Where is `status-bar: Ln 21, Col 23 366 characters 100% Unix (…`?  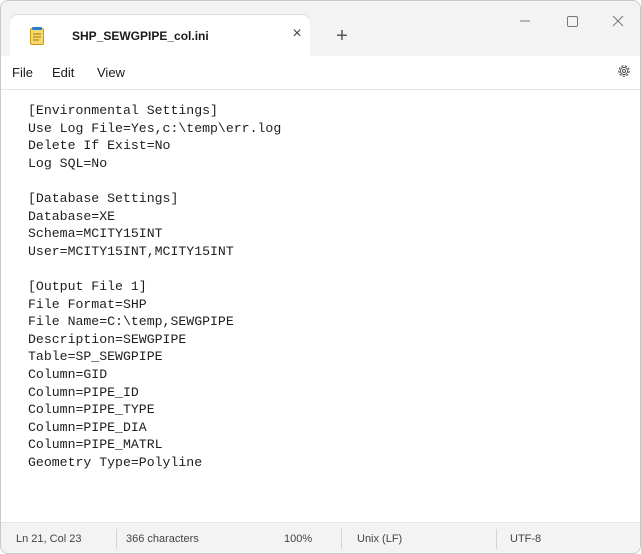
status-bar: Ln 21, Col 23 366 characters 100% Unix (… is located at coordinates (320, 537).